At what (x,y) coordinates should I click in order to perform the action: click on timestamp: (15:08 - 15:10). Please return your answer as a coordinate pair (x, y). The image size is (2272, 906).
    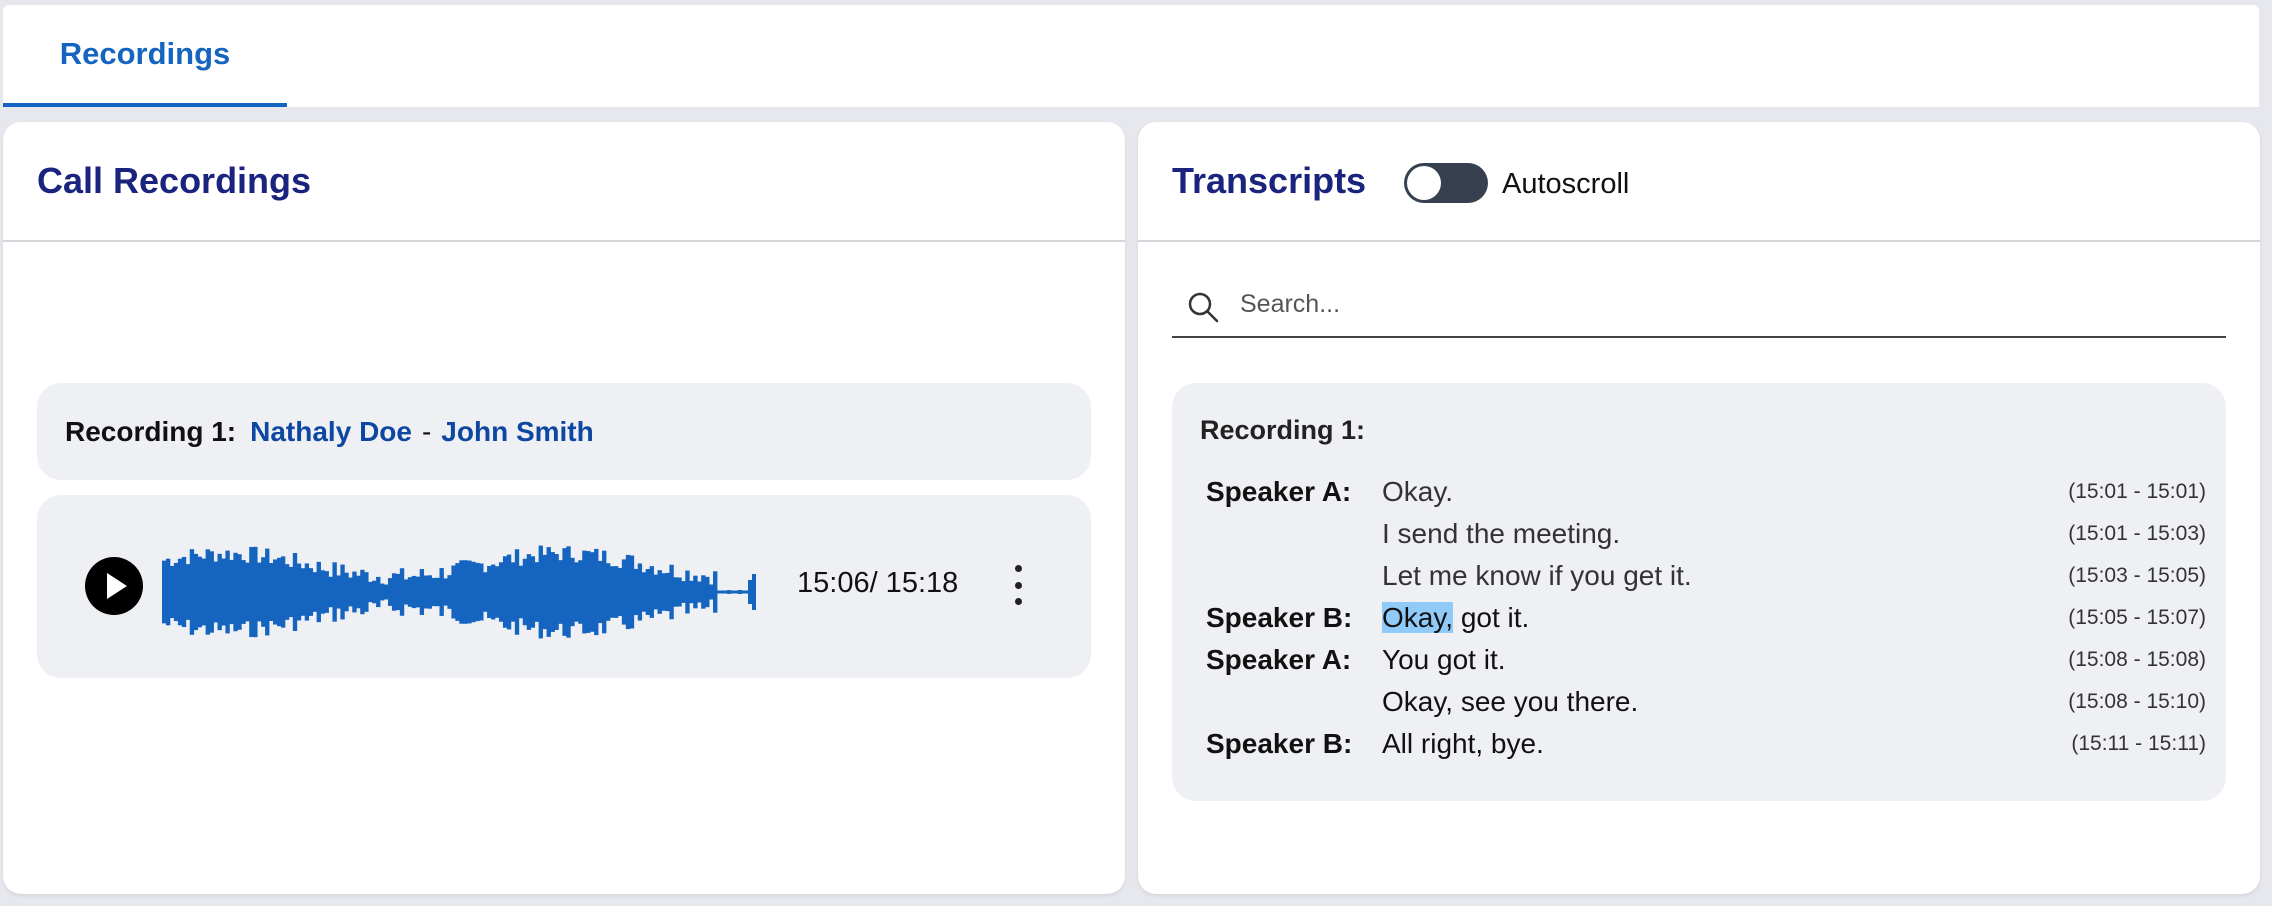
    Looking at the image, I should click on (2137, 701).